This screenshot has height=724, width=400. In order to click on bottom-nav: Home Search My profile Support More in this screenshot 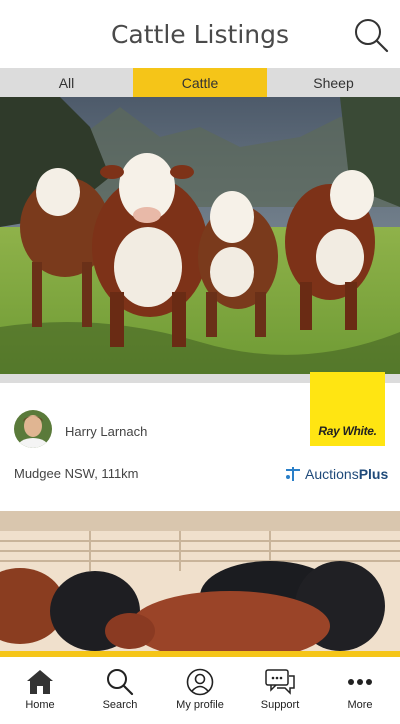, I will do `click(200, 690)`.